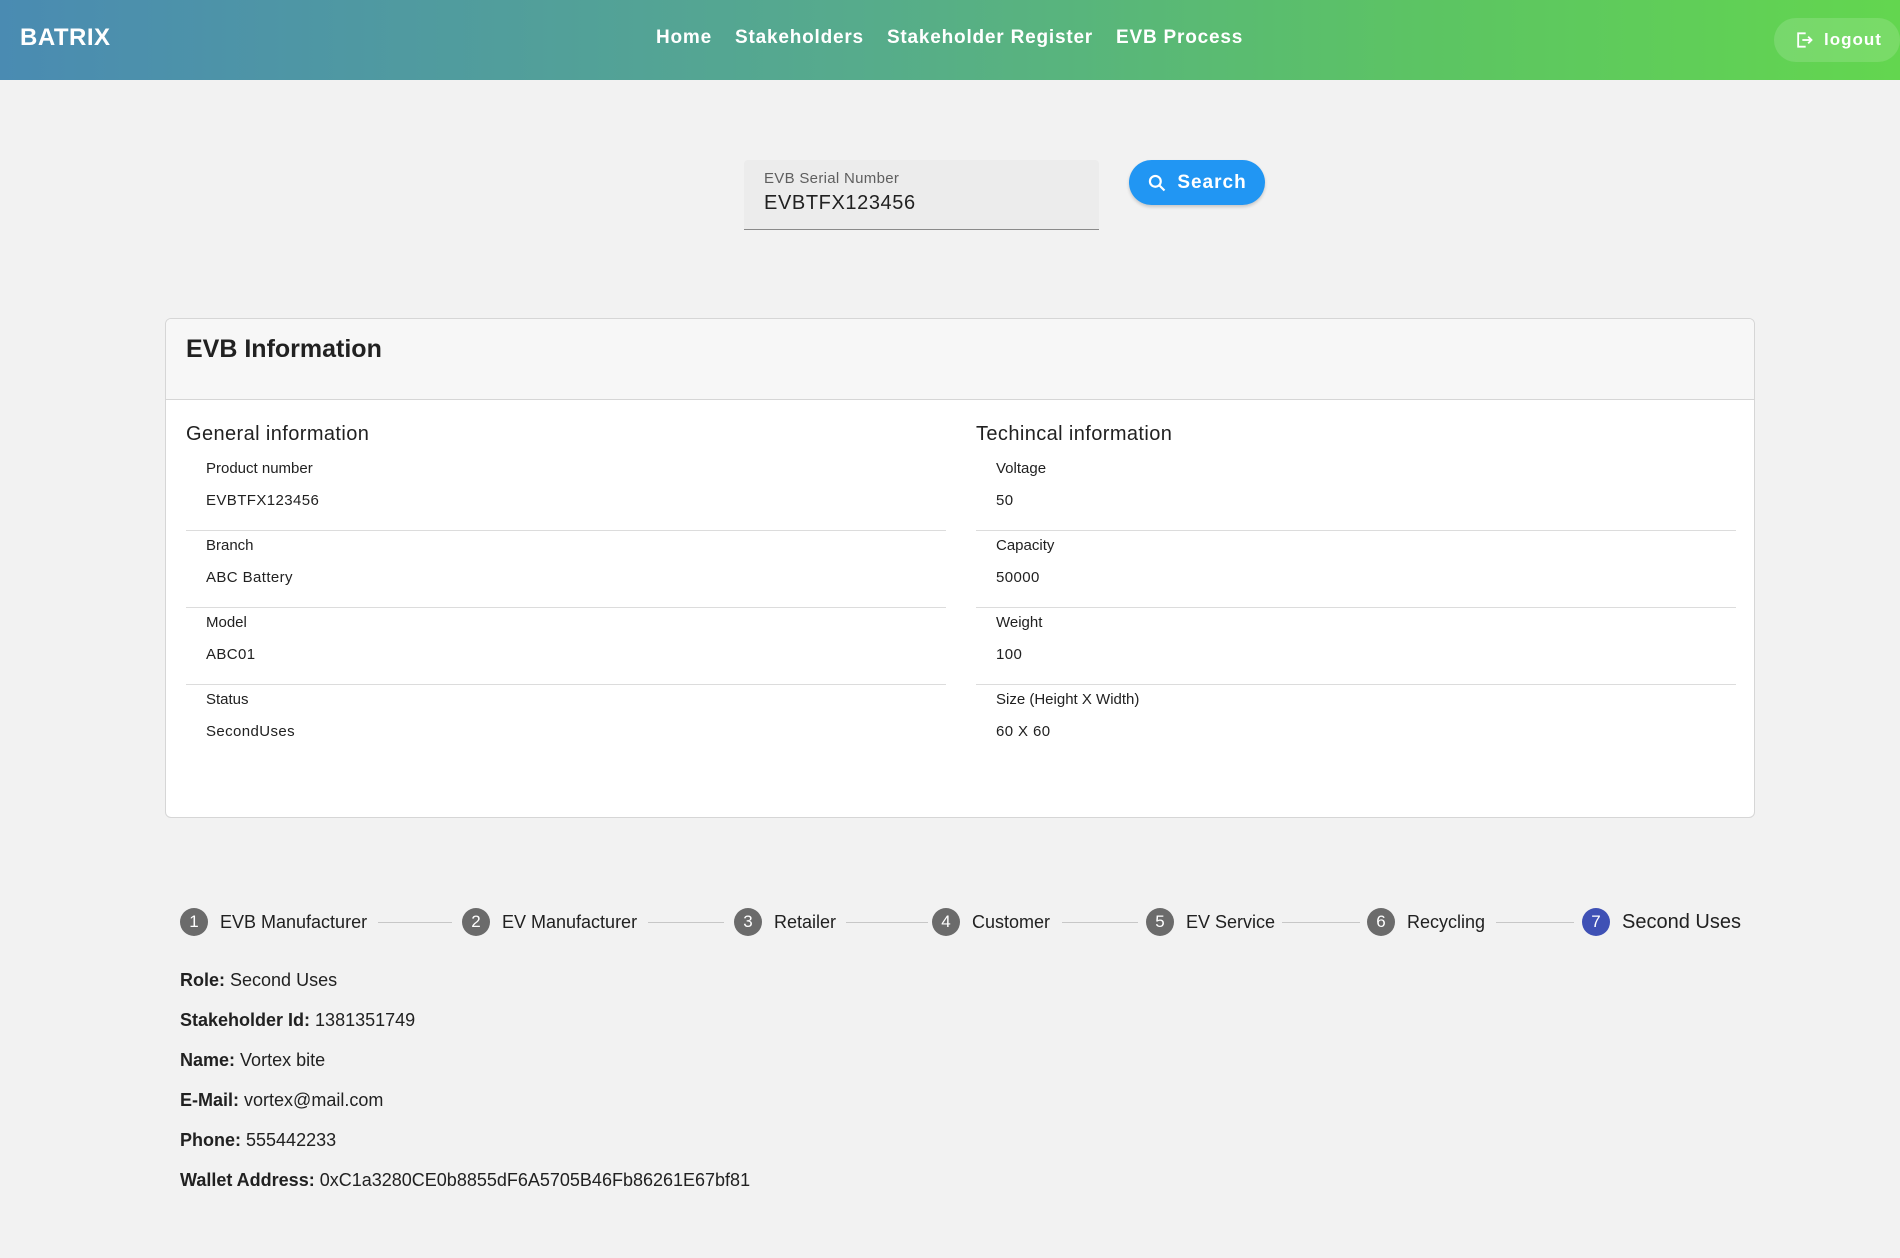 This screenshot has height=1258, width=1900. I want to click on info-value: SecondUses, so click(251, 731).